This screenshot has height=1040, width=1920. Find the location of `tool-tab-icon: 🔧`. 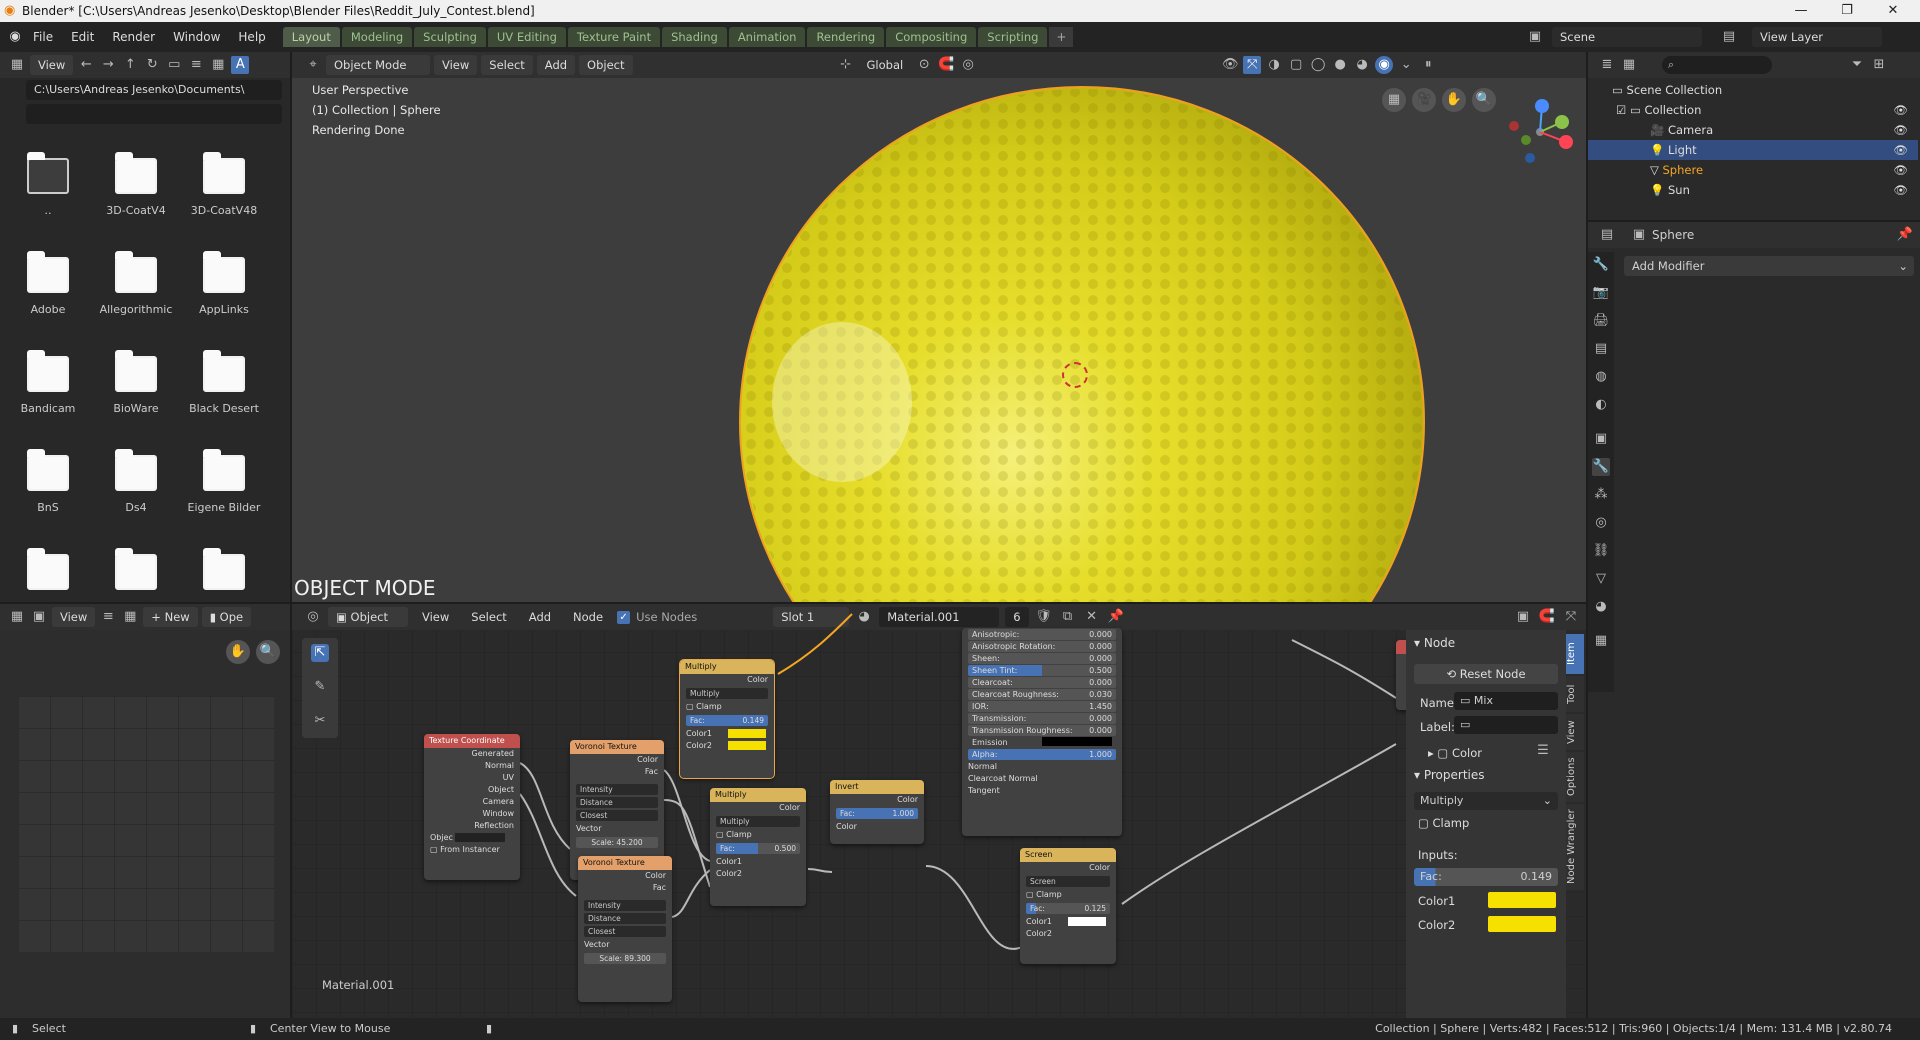

tool-tab-icon: 🔧 is located at coordinates (1601, 265).